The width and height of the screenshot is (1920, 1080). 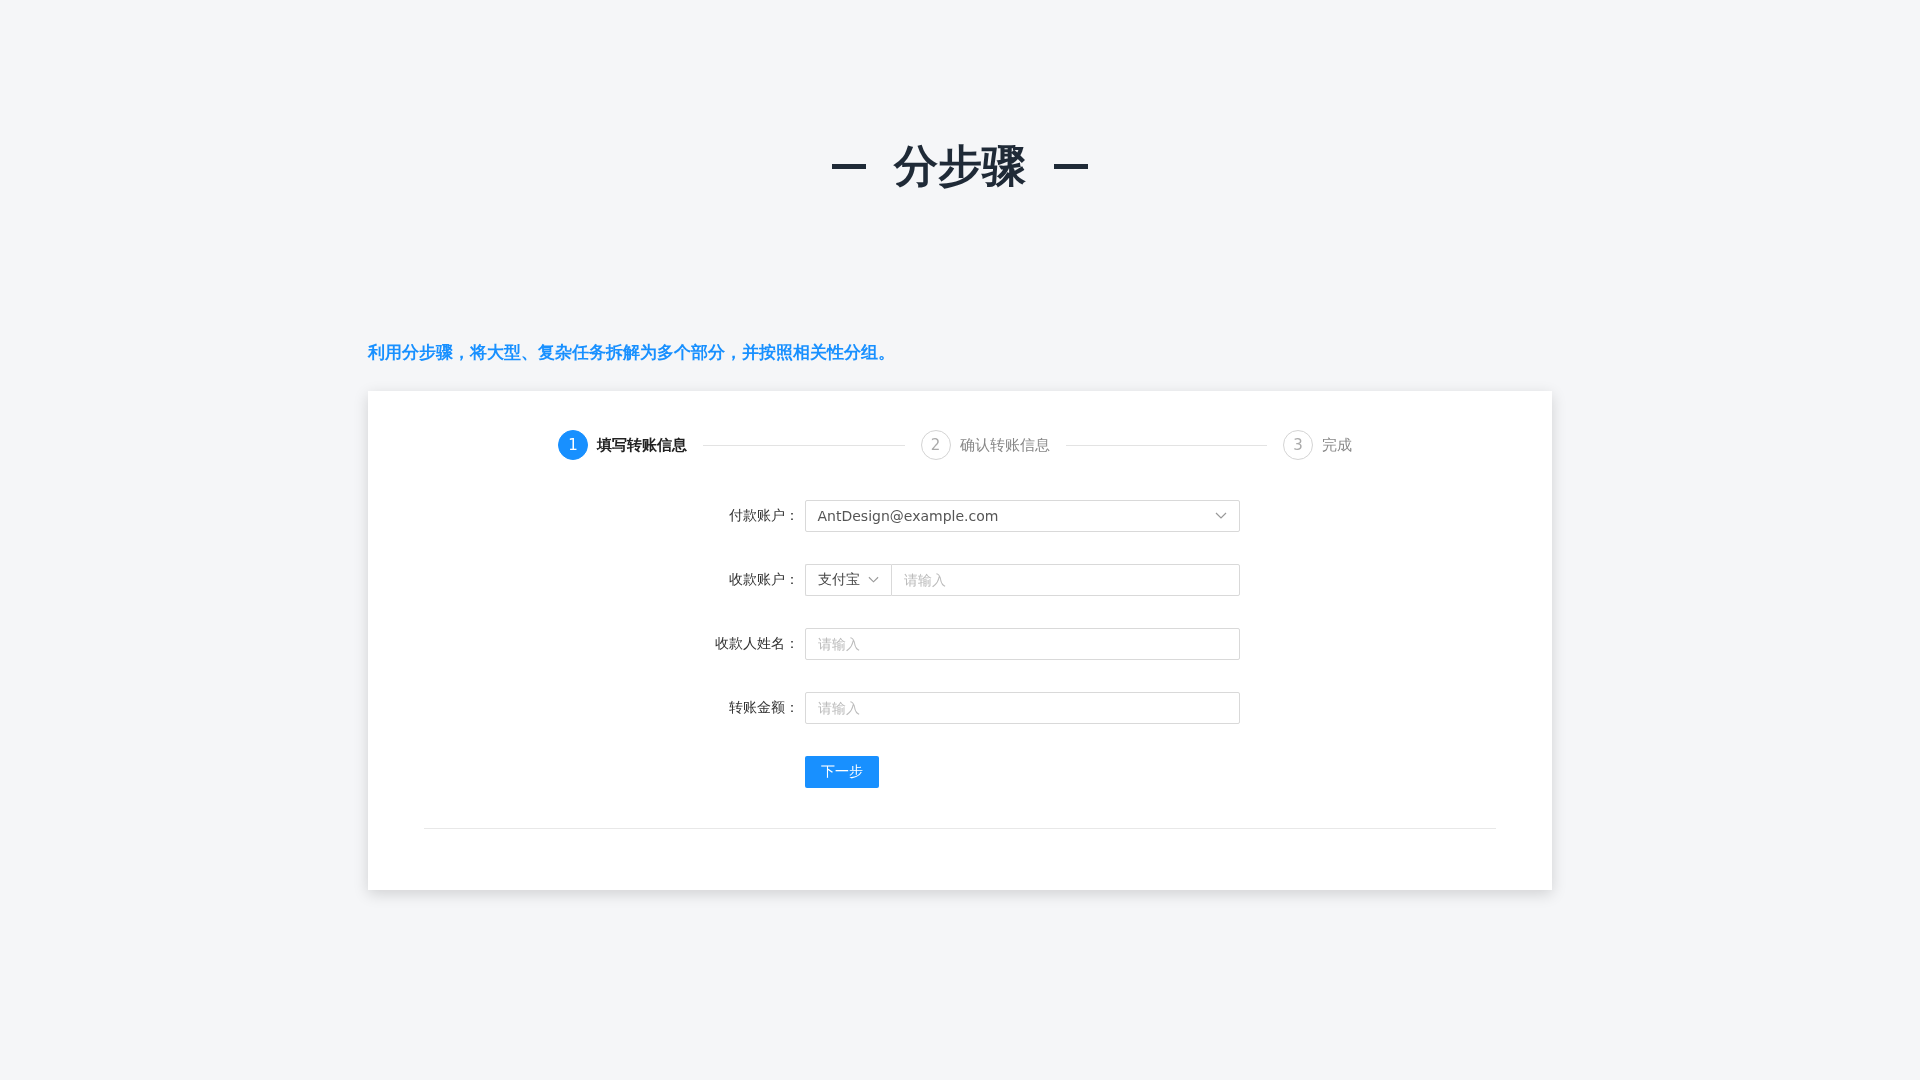 What do you see at coordinates (1337, 445) in the screenshot?
I see `step-label: 完成` at bounding box center [1337, 445].